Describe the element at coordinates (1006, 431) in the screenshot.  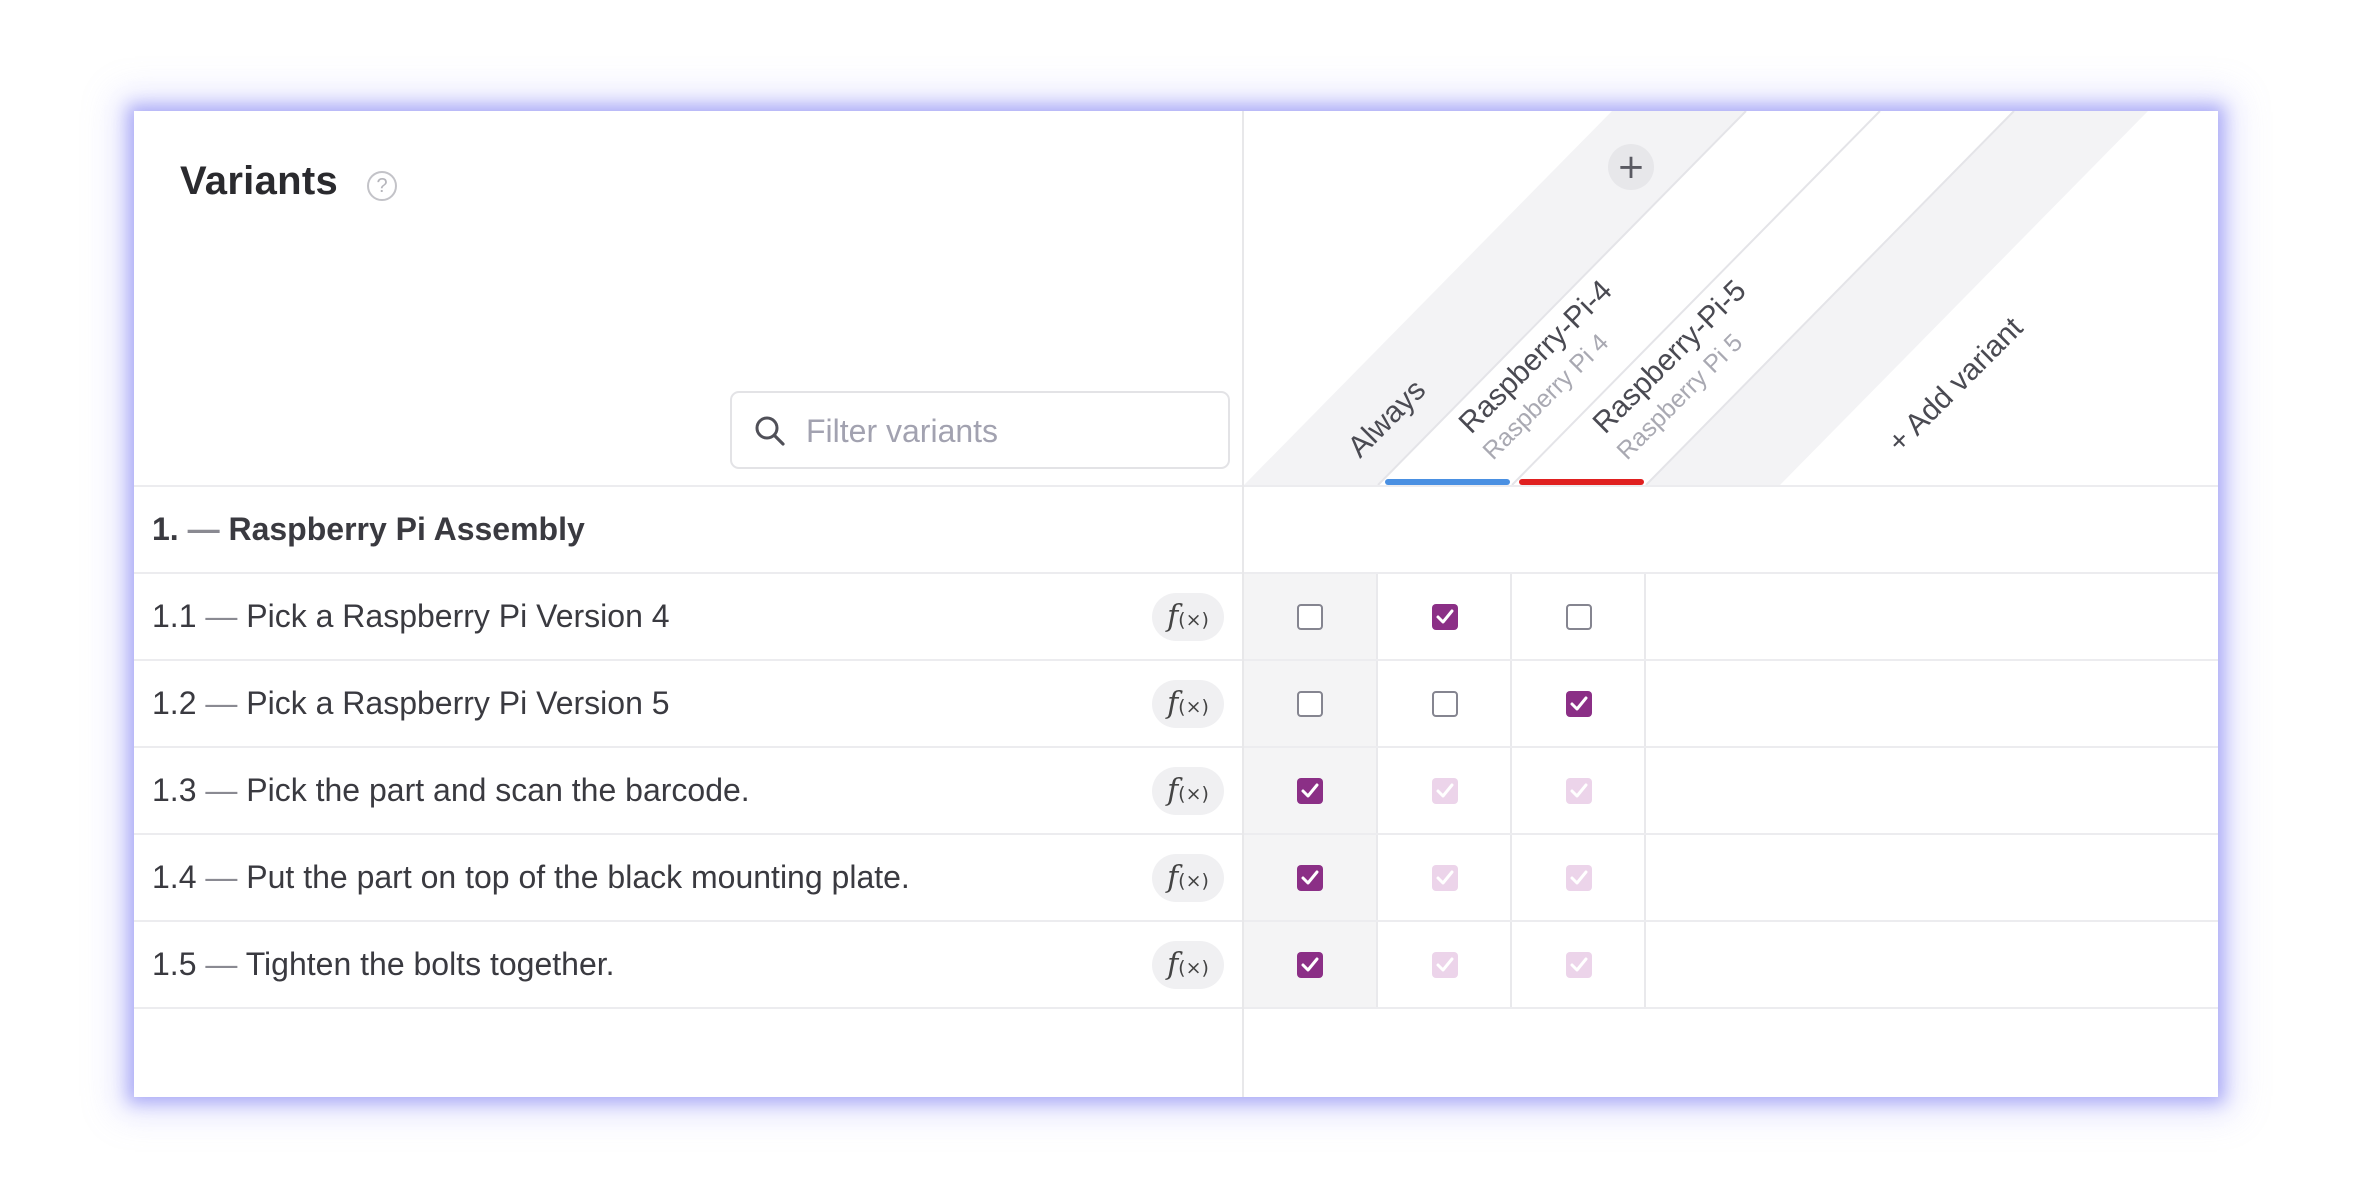
I see `filter-variants-input` at that location.